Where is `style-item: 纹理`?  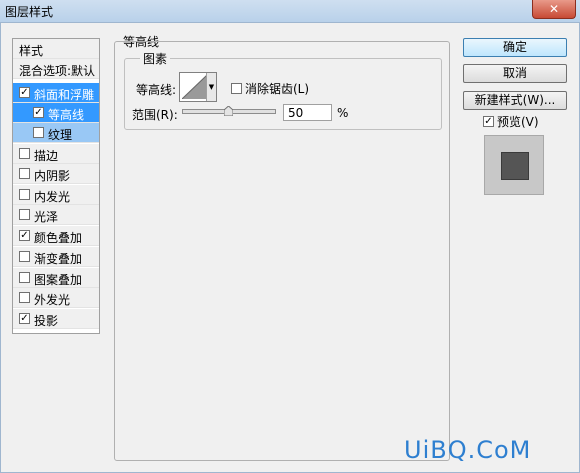 style-item: 纹理 is located at coordinates (56, 133).